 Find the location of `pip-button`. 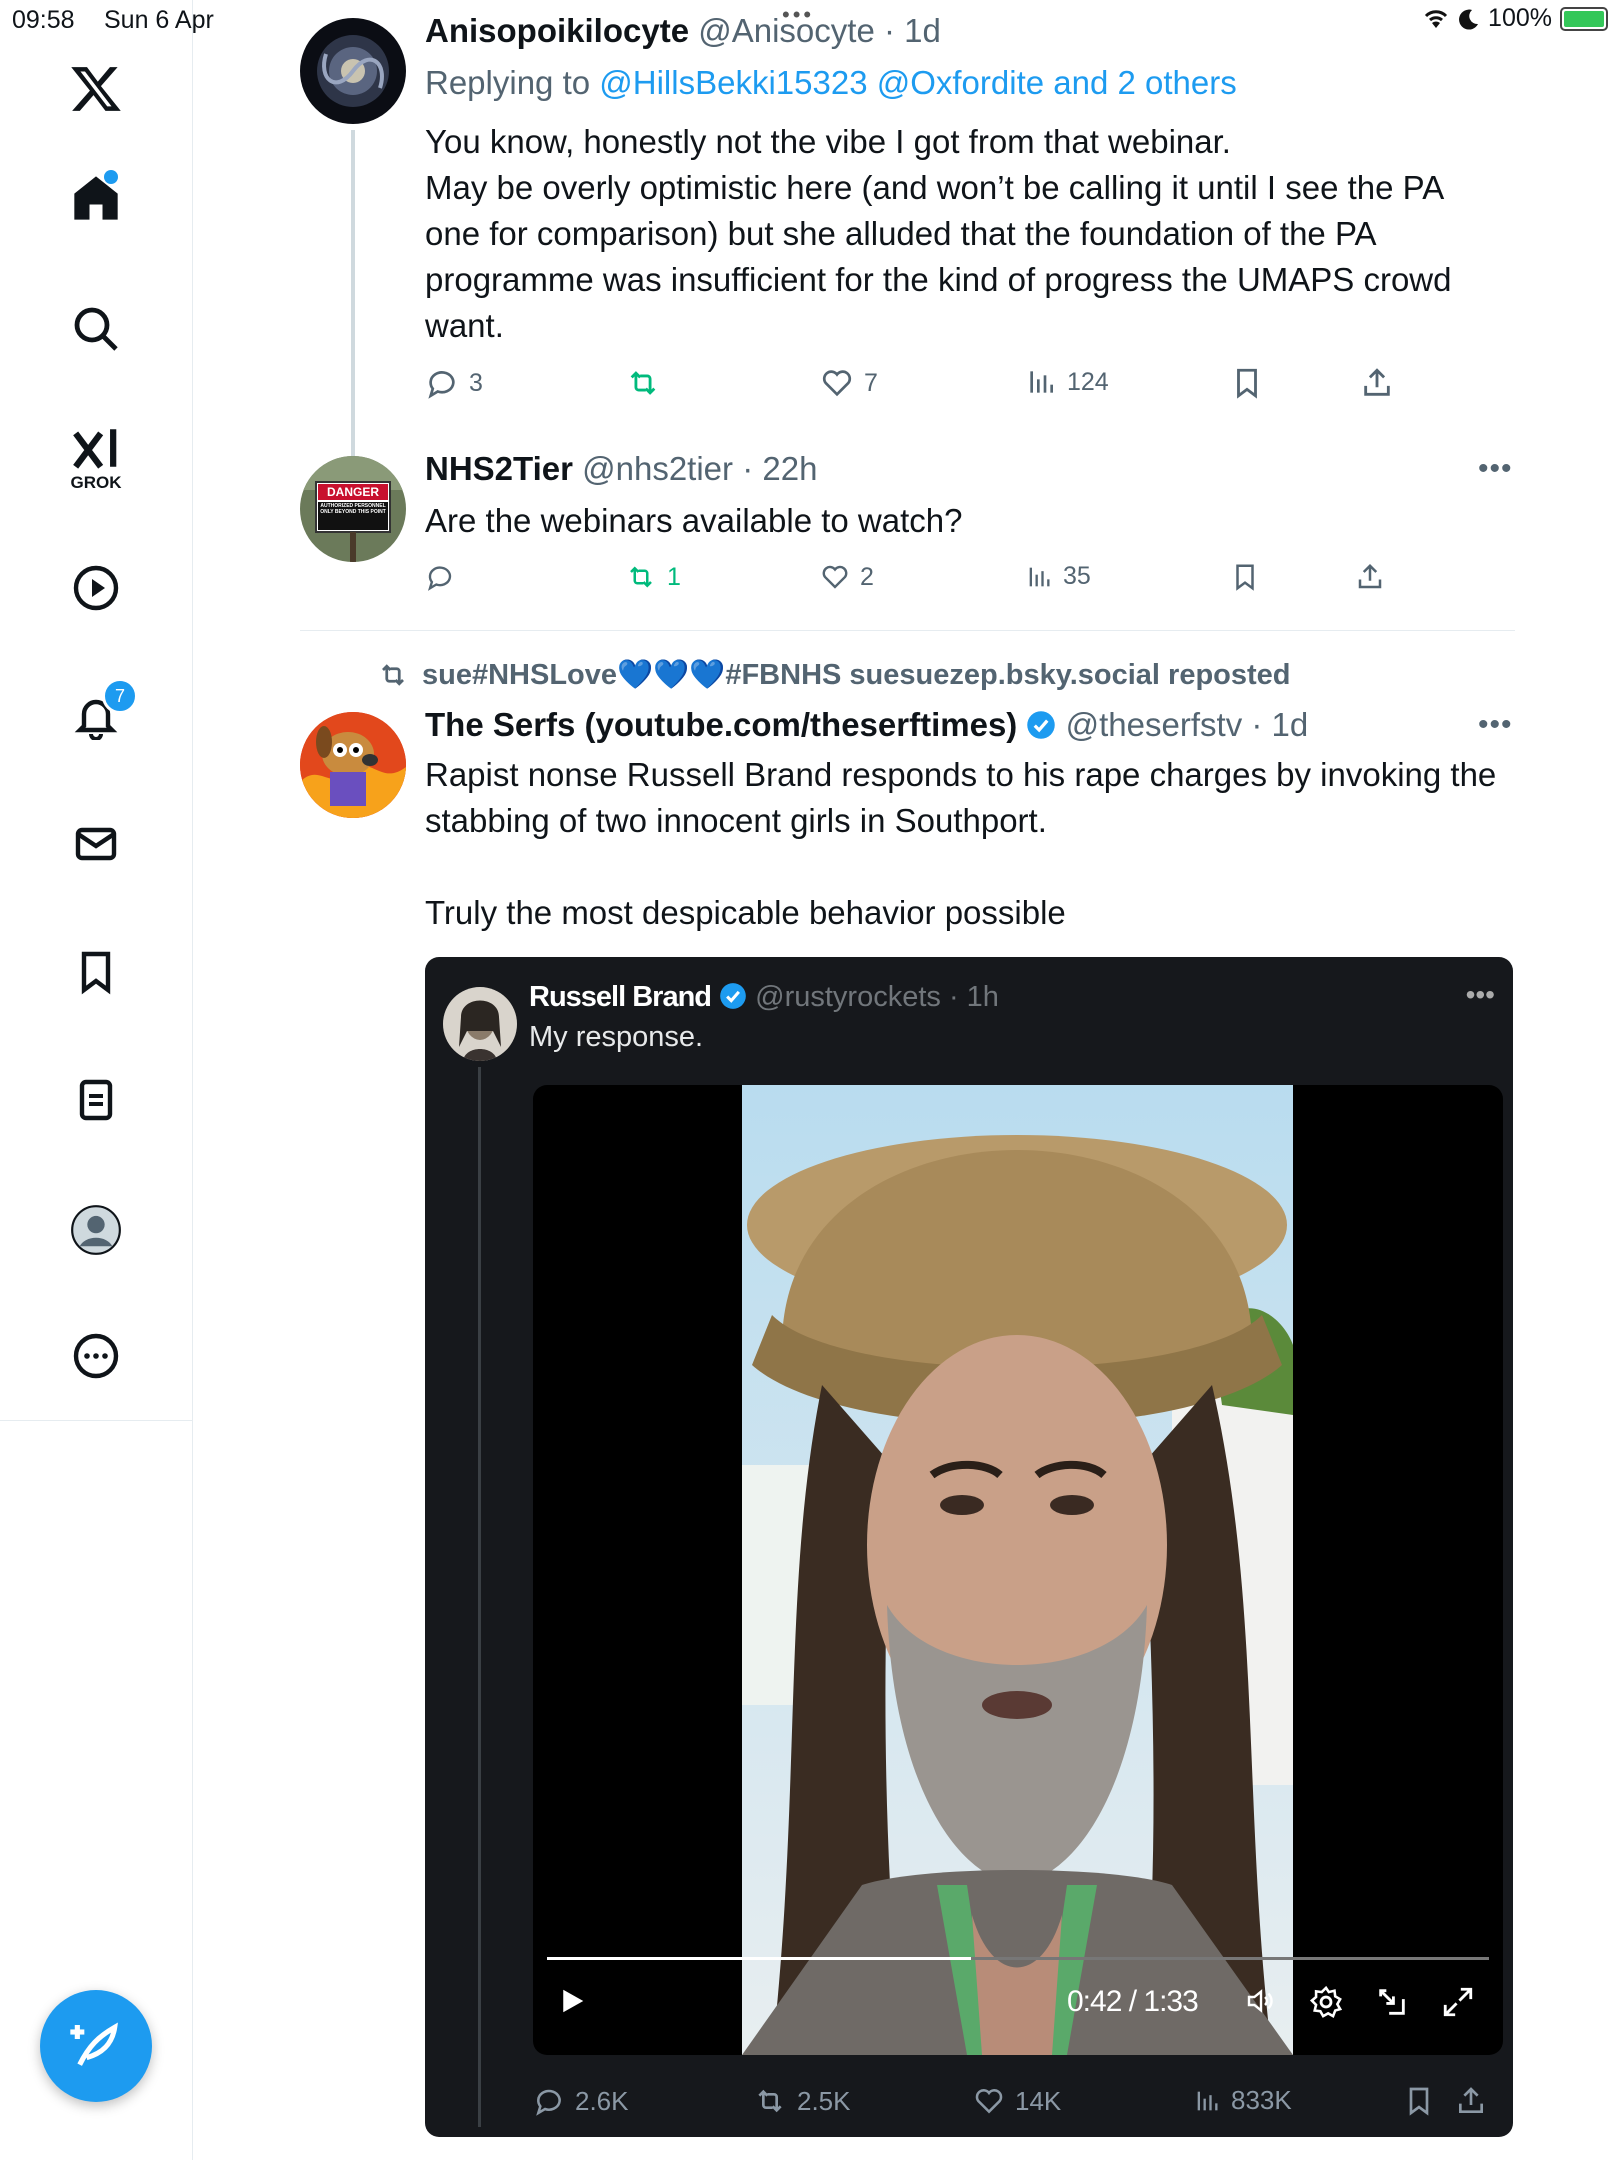

pip-button is located at coordinates (1392, 2002).